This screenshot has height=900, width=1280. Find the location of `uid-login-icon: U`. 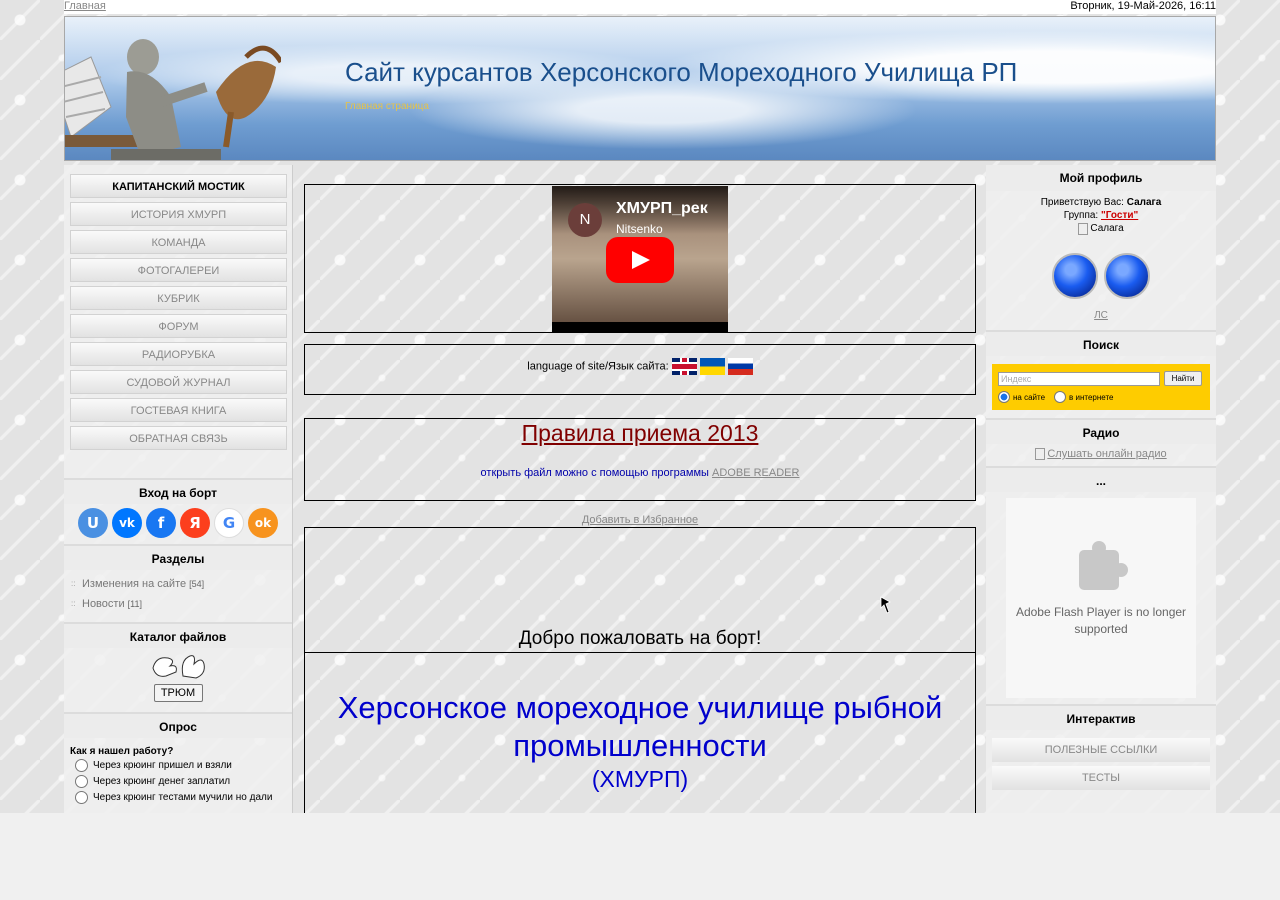

uid-login-icon: U is located at coordinates (93, 523).